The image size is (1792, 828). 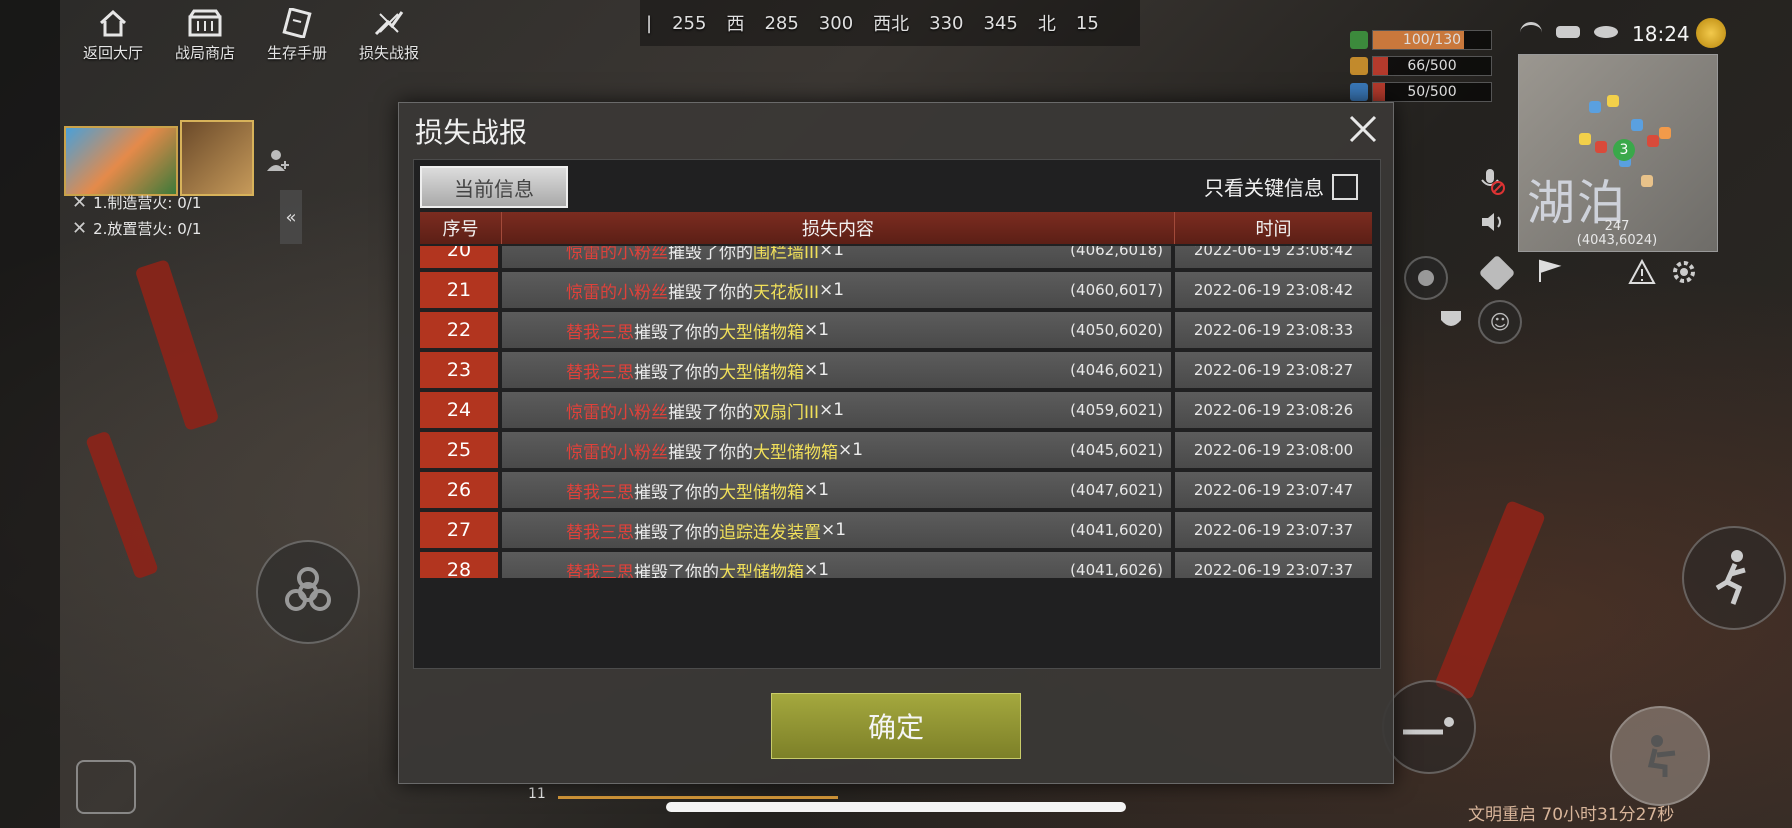 What do you see at coordinates (836, 490) in the screenshot?
I see `row-content: 替我三思 摧毁了你的 大型储物箱 ×1 (4047,6021)` at bounding box center [836, 490].